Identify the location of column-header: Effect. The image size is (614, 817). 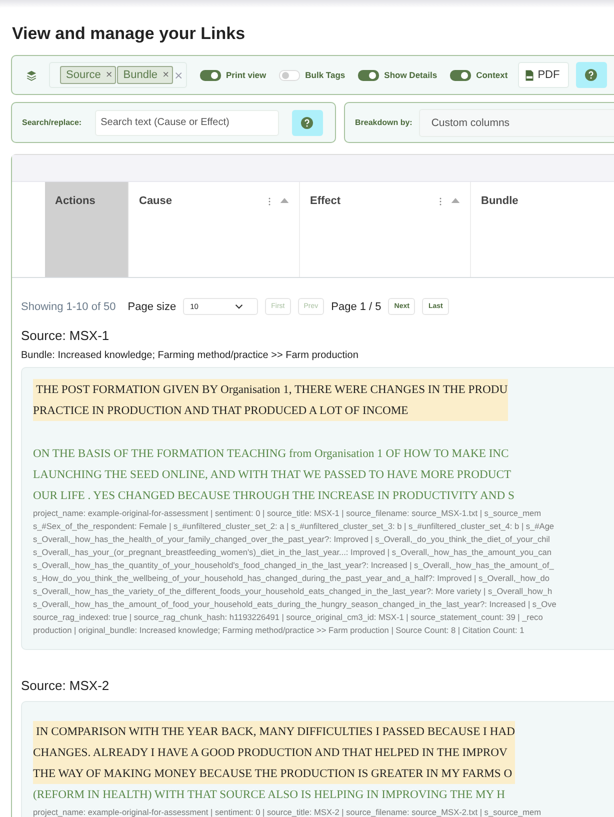
(385, 229).